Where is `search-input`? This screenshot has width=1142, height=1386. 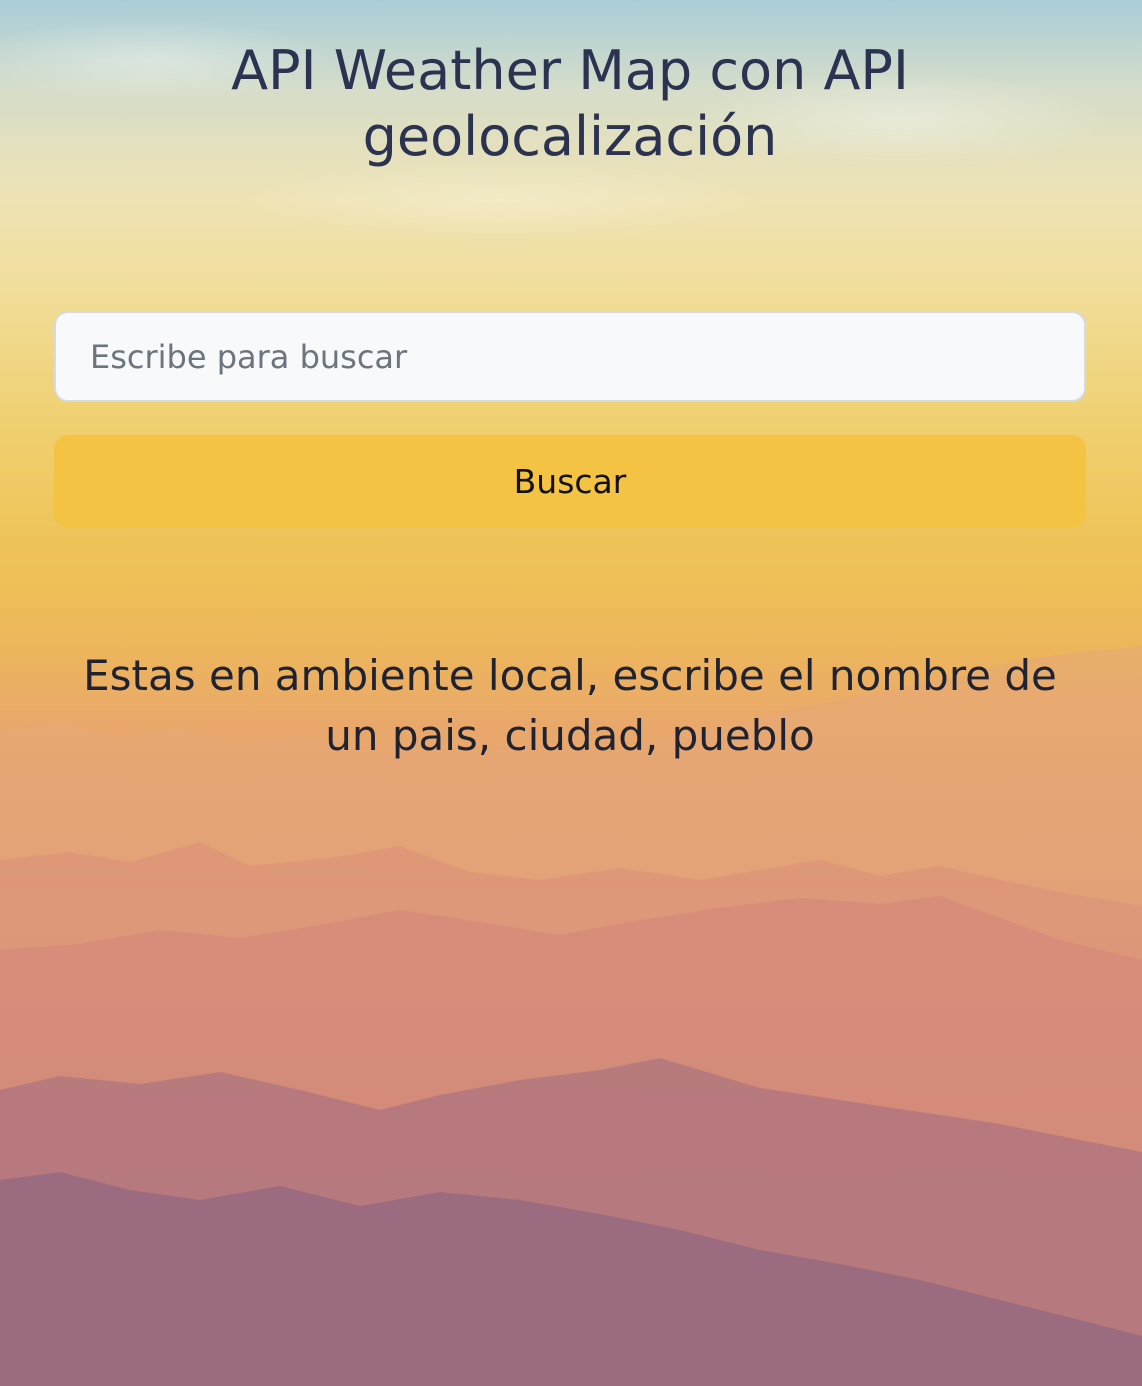 search-input is located at coordinates (570, 356).